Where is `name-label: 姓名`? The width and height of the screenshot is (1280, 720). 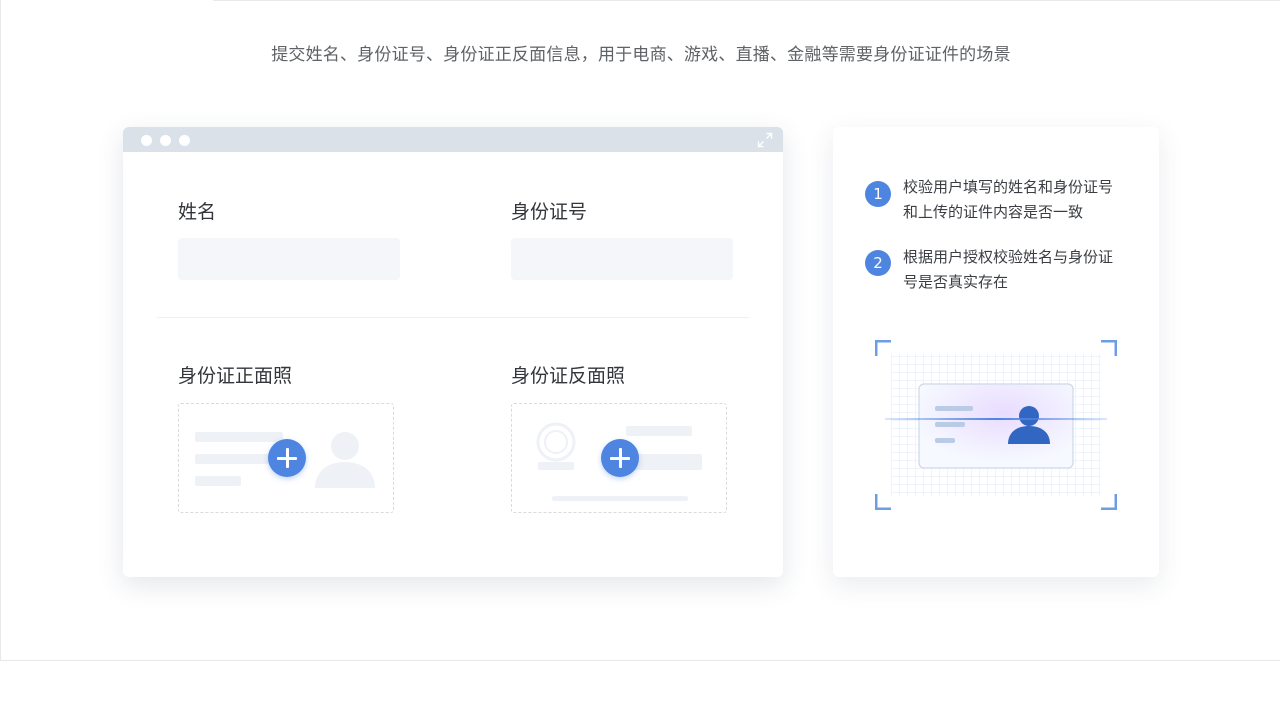
name-label: 姓名 is located at coordinates (197, 212).